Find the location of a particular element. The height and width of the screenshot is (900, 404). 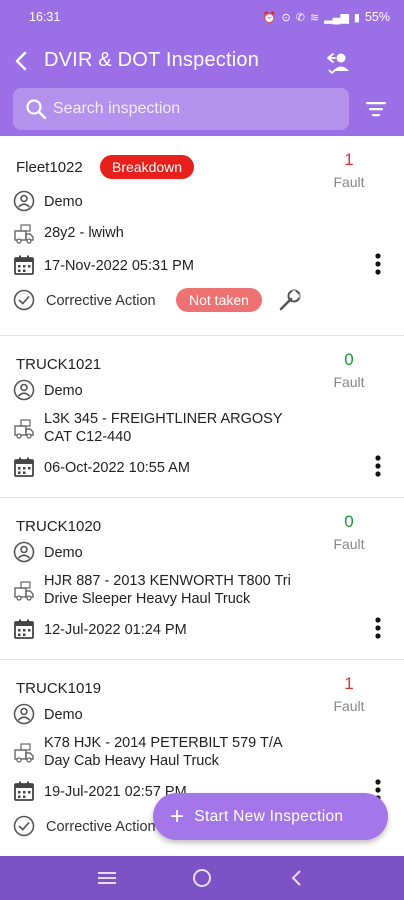

recent-apps-icon is located at coordinates (107, 878).